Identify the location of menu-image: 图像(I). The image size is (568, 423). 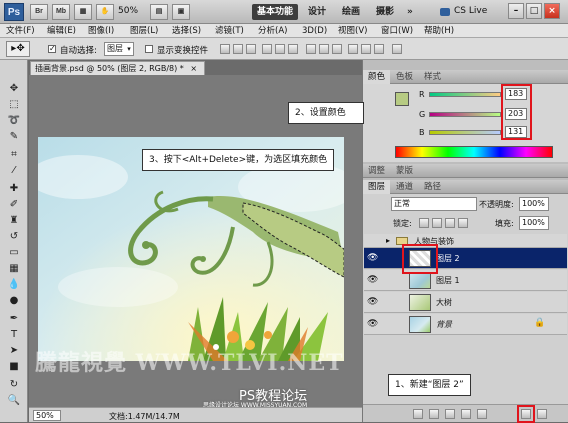
(101, 31).